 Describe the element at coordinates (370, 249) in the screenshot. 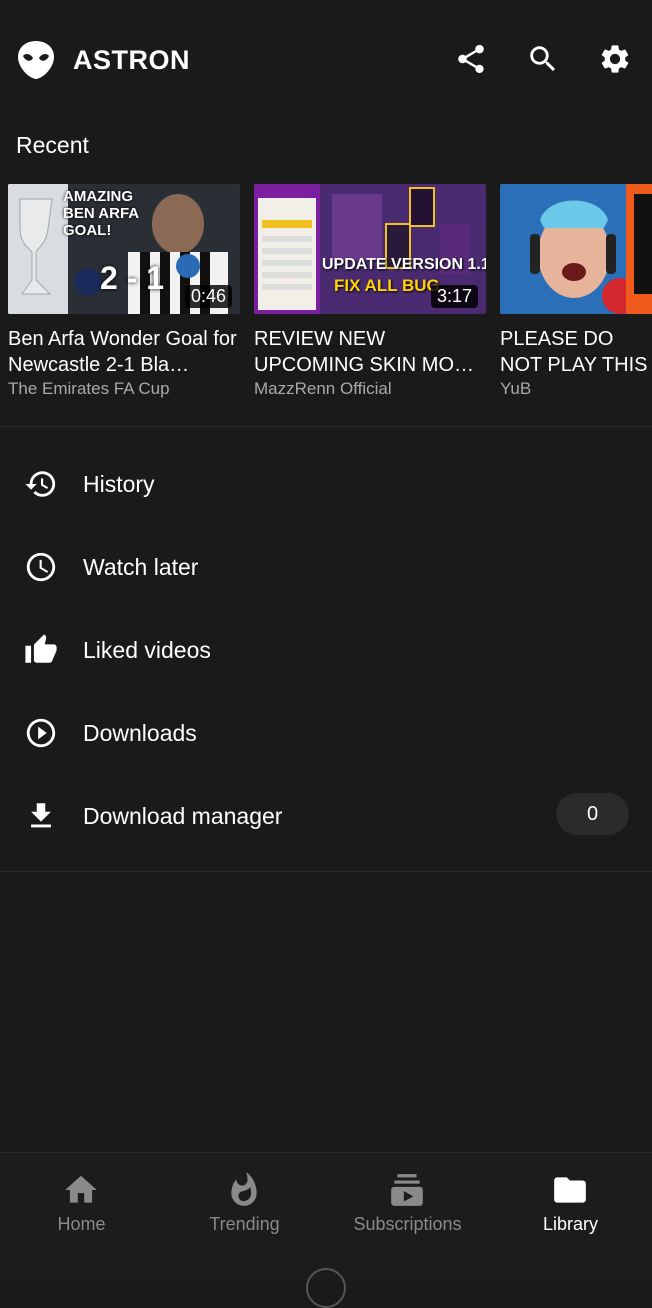

I see `video-thumbnail: UPDATE VERSION 1.18 FIX ALL BUG 3:17` at that location.